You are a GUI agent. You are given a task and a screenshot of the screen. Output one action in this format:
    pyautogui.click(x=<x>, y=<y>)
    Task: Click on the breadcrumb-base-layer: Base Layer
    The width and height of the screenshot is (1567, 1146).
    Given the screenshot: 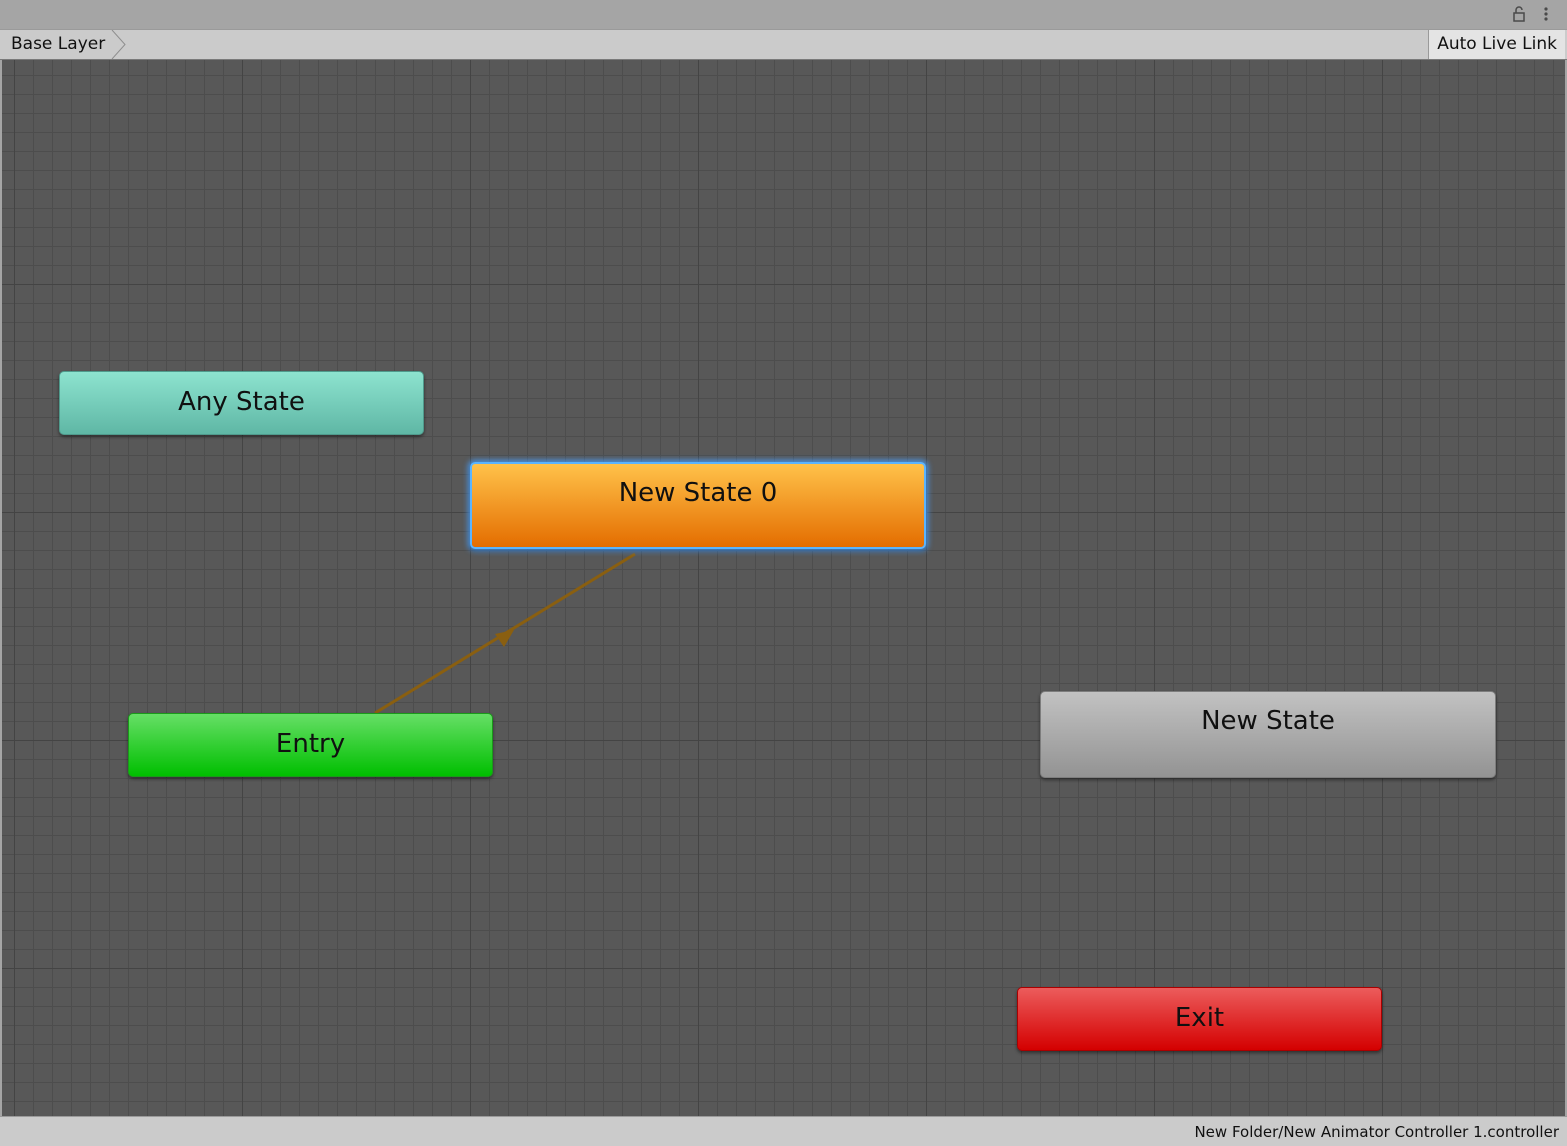 What is the action you would take?
    pyautogui.click(x=63, y=44)
    